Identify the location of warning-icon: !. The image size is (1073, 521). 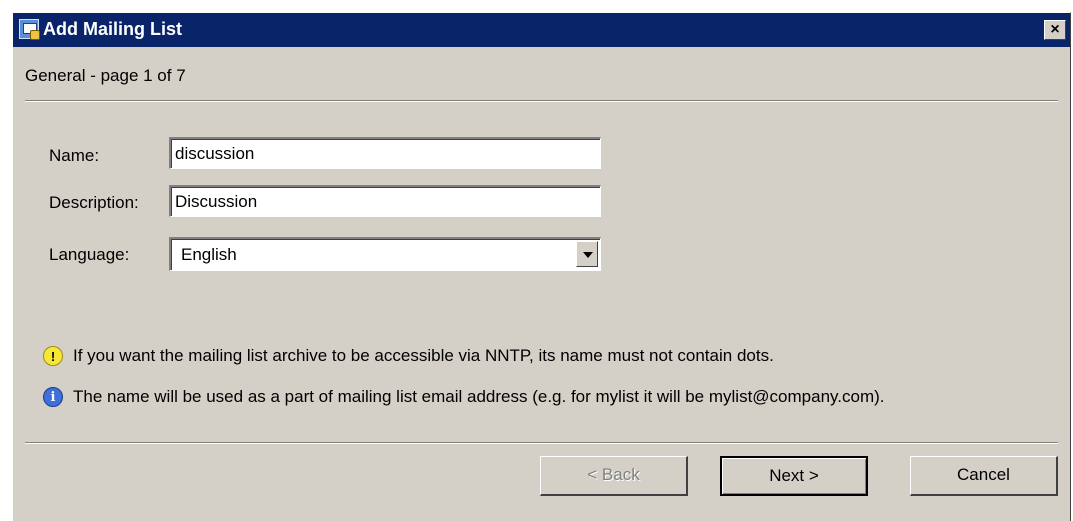
(53, 356).